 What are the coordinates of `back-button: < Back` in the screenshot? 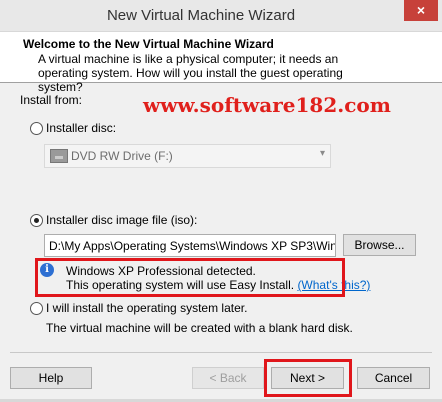 It's located at (228, 378).